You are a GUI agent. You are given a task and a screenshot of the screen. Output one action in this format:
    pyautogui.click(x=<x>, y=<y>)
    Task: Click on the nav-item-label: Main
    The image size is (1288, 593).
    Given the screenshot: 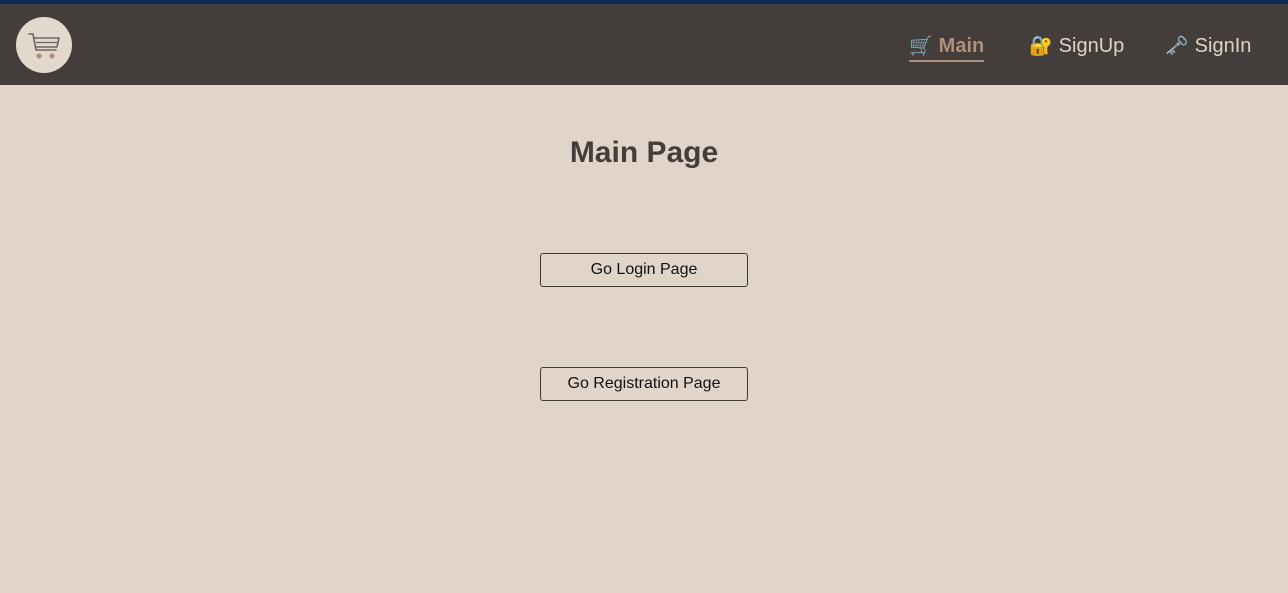 What is the action you would take?
    pyautogui.click(x=961, y=45)
    